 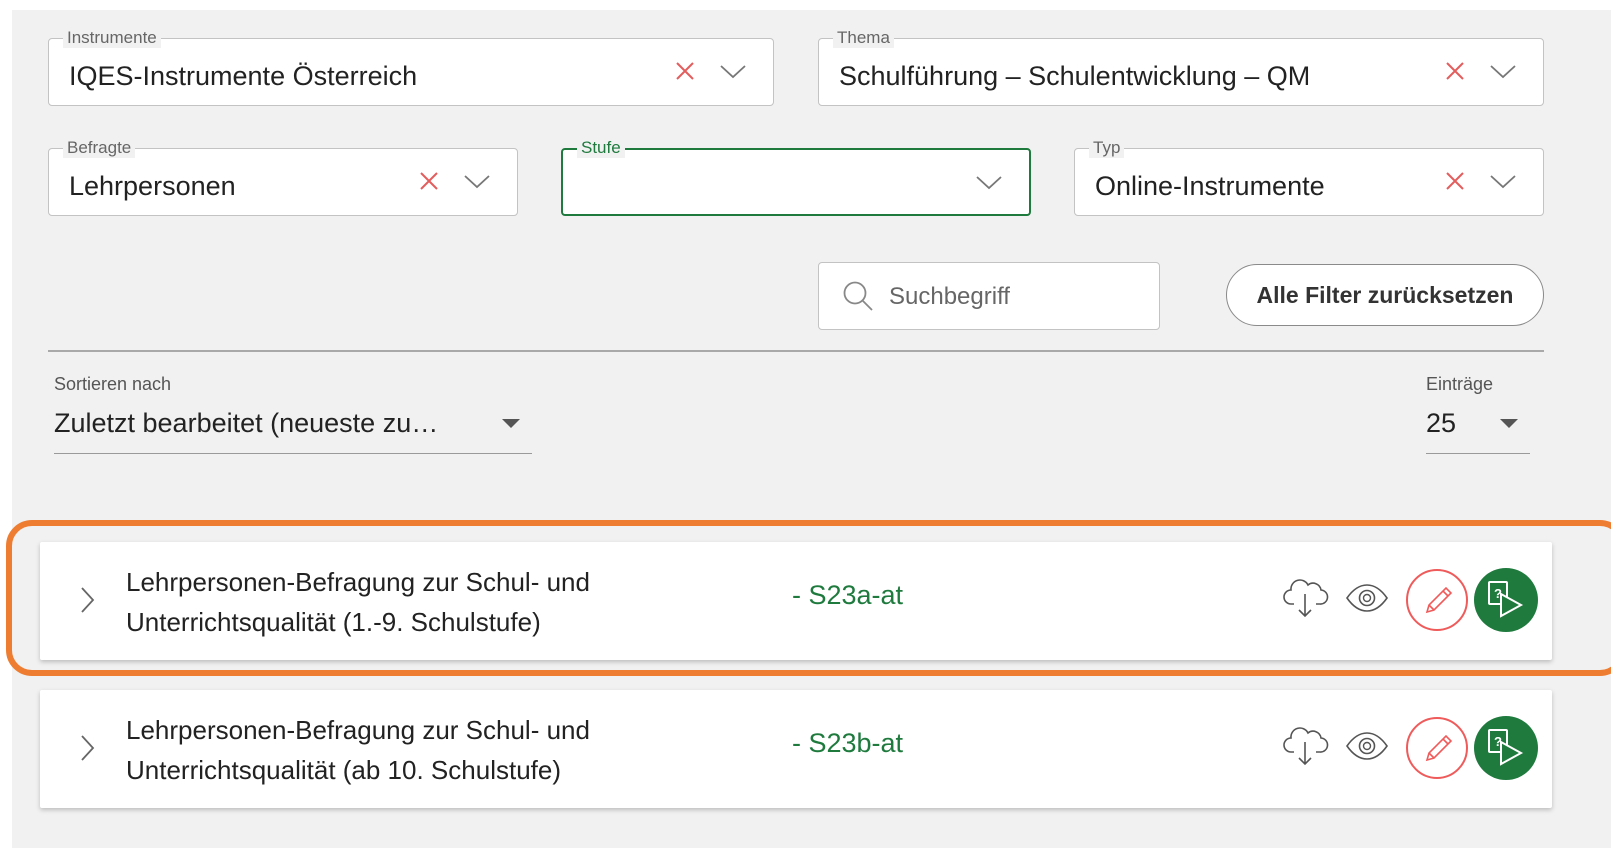 I want to click on typ-select: Typ Online-Instrumente, so click(x=1309, y=177).